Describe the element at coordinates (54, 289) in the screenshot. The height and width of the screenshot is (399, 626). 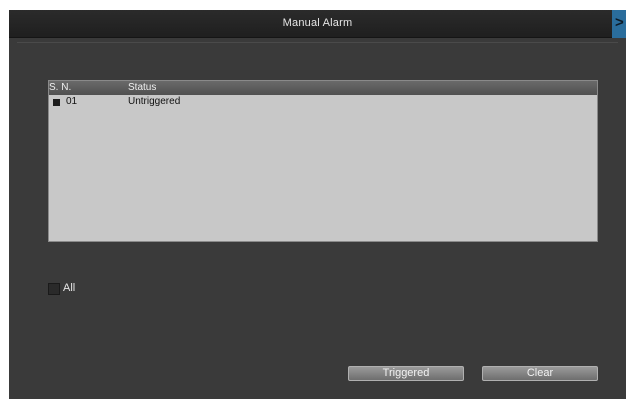
I see `all-checkbox` at that location.